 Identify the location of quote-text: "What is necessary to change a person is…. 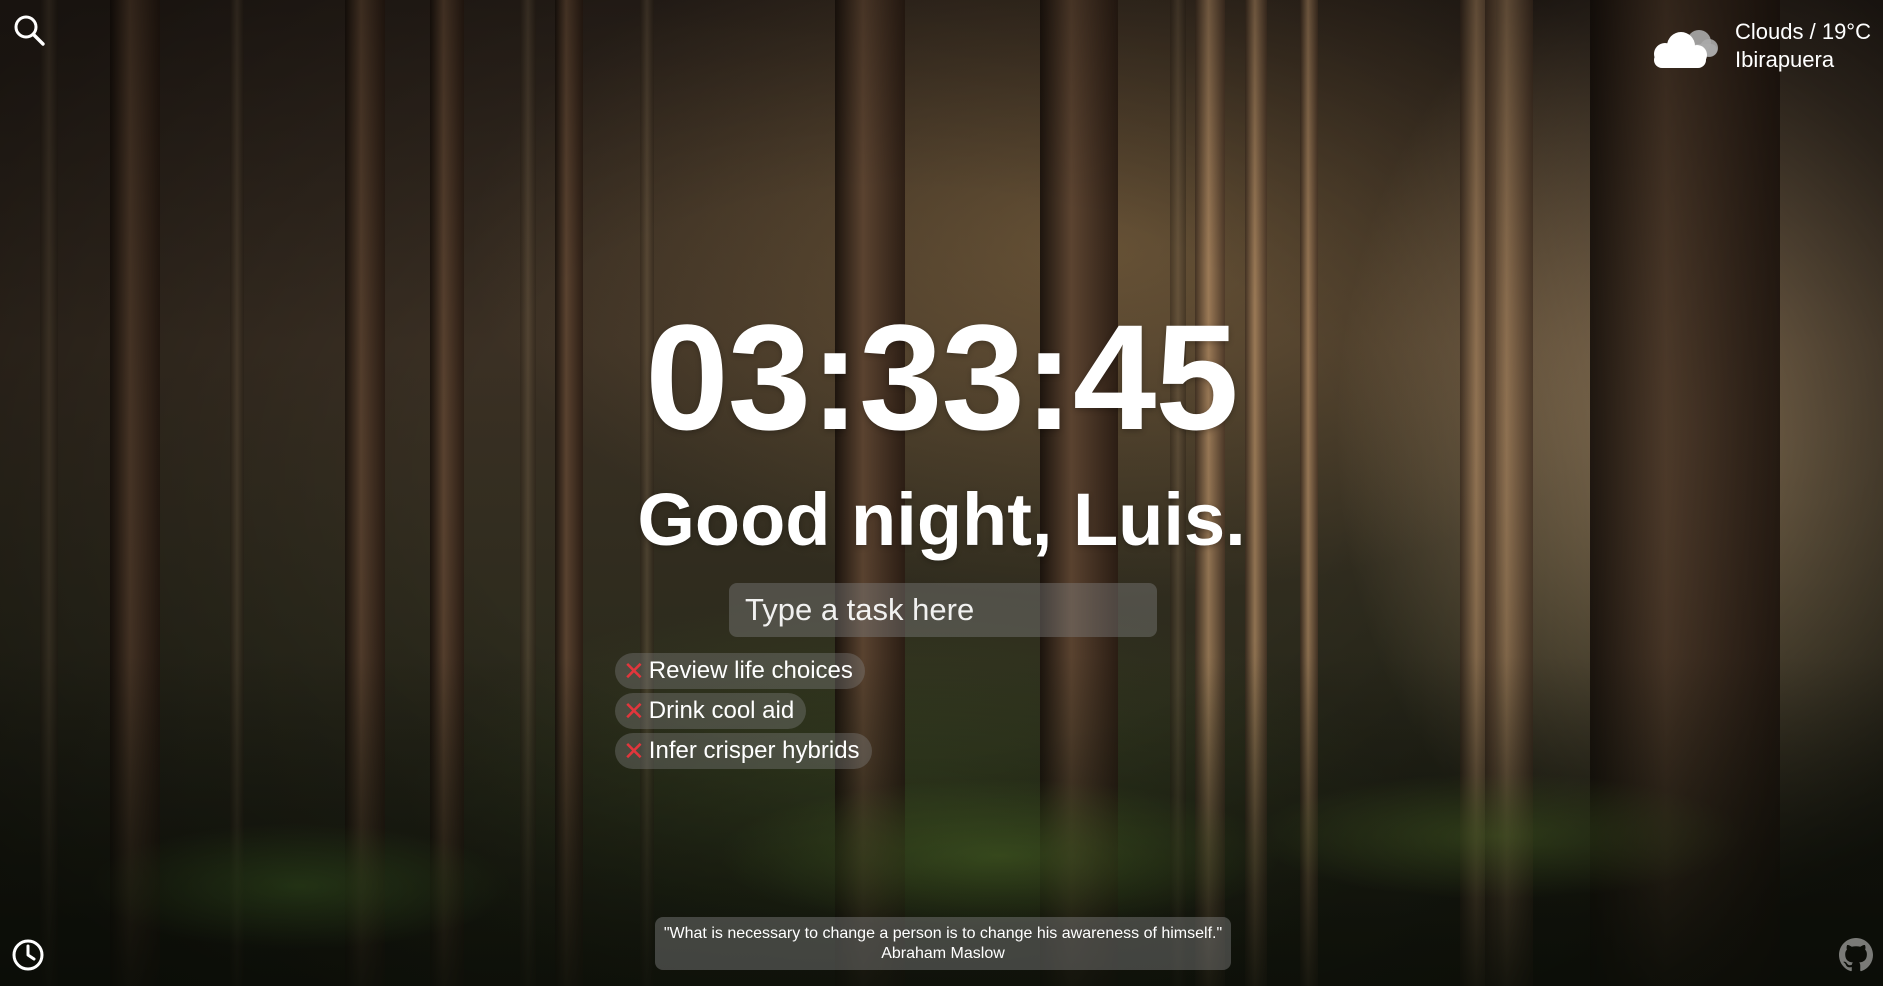
(943, 933).